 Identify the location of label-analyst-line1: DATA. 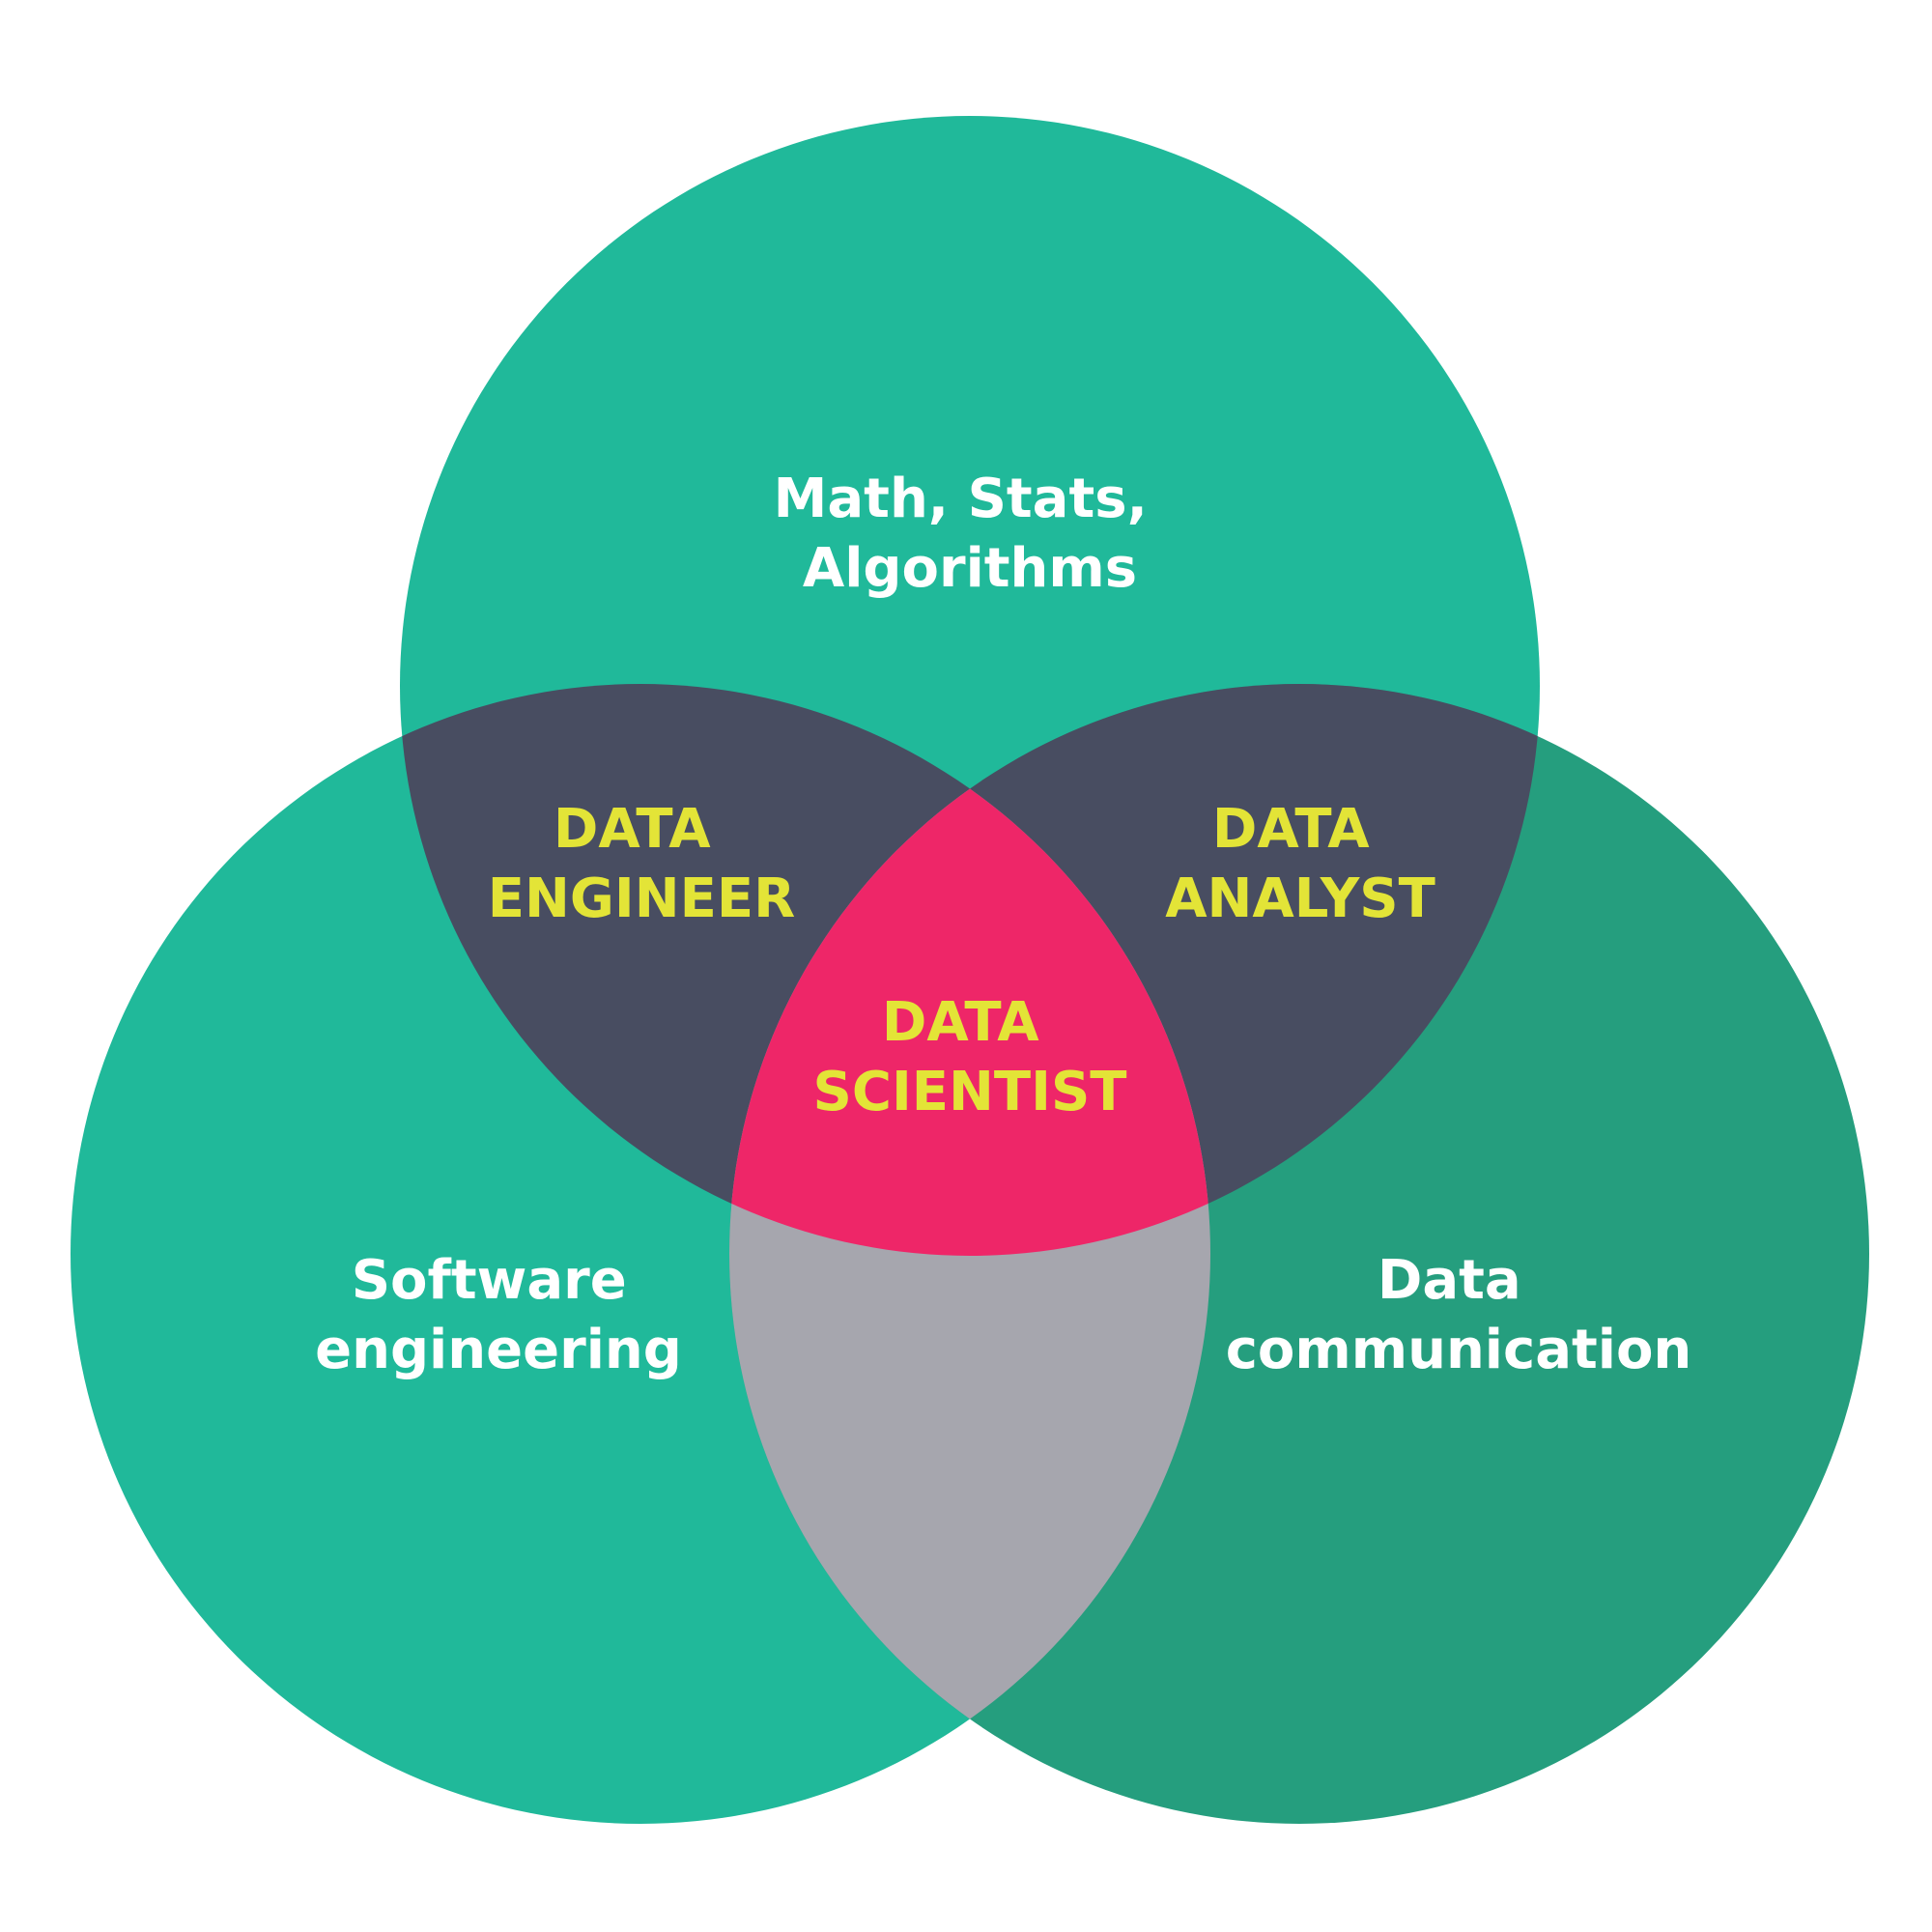
(1291, 829).